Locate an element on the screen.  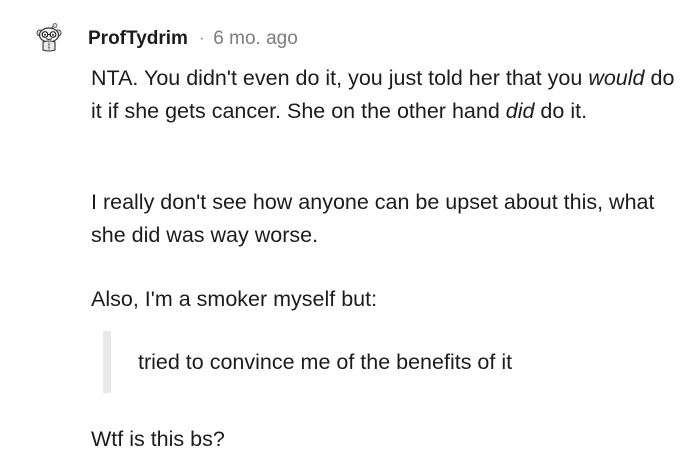
comment-meta: ProfTydrim · 6 mo. ago is located at coordinates (193, 39).